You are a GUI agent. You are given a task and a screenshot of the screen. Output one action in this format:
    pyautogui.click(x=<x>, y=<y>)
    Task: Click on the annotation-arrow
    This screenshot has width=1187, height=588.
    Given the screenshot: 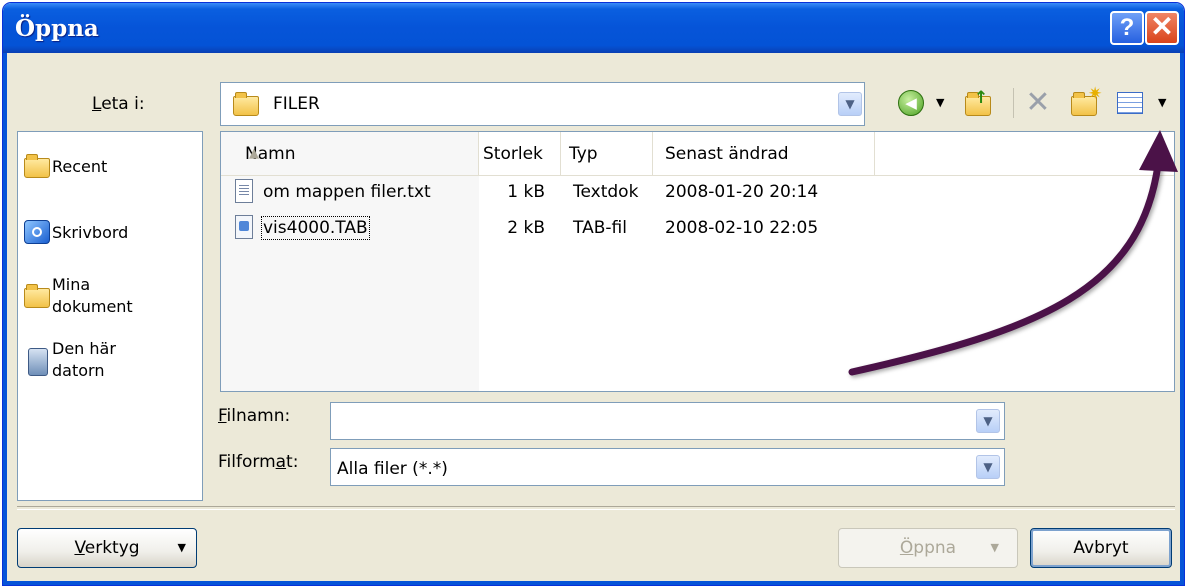 What is the action you would take?
    pyautogui.click(x=1013, y=253)
    